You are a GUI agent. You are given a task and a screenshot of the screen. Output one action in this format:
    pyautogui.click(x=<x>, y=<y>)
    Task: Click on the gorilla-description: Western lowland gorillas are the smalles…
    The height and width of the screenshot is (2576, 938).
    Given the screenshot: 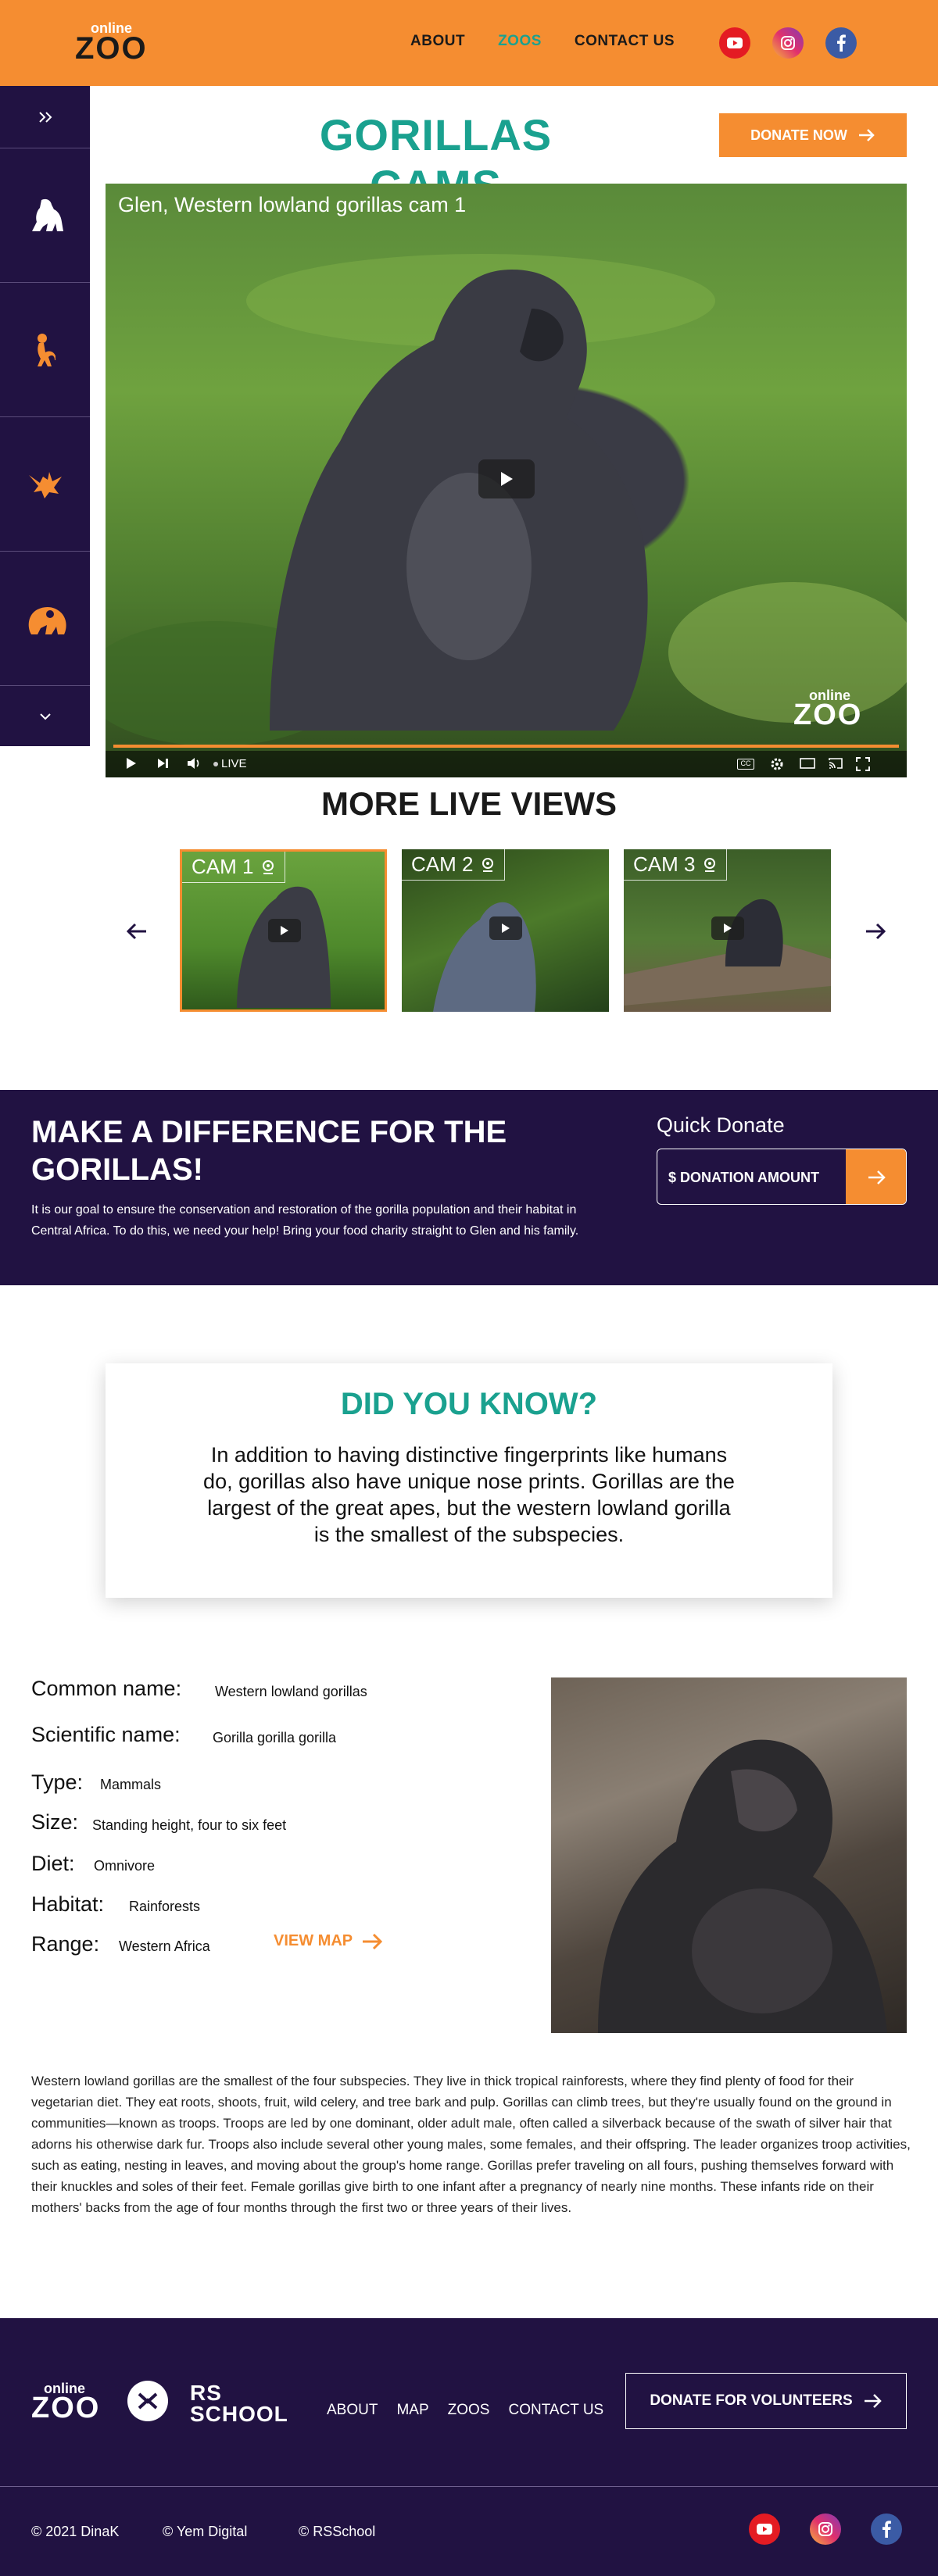 What is the action you would take?
    pyautogui.click(x=471, y=2144)
    